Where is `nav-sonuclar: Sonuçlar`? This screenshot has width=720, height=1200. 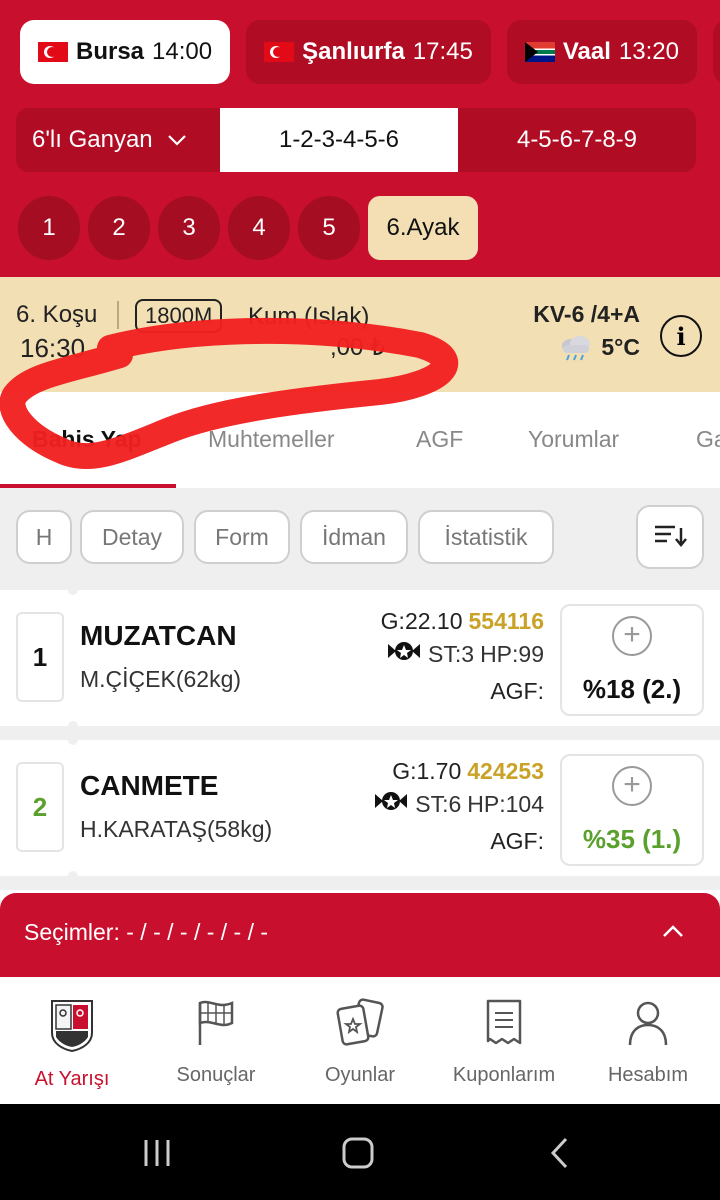 nav-sonuclar: Sonuçlar is located at coordinates (216, 1040).